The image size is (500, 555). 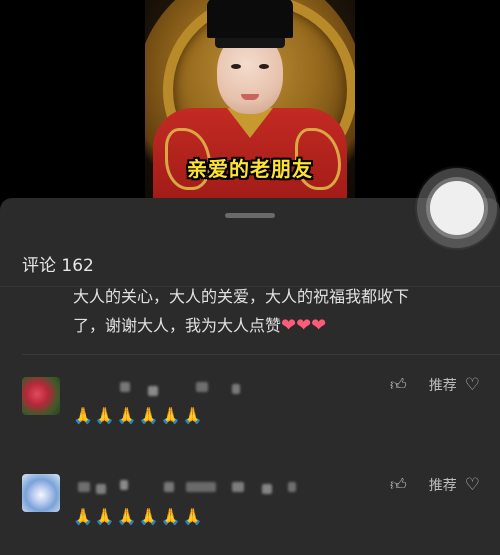 What do you see at coordinates (241, 311) in the screenshot?
I see `previous-comment-text: 大人的关心，大人的关爱，大人的祝福我都收下了，谢谢大人，我为大人点赞` at bounding box center [241, 311].